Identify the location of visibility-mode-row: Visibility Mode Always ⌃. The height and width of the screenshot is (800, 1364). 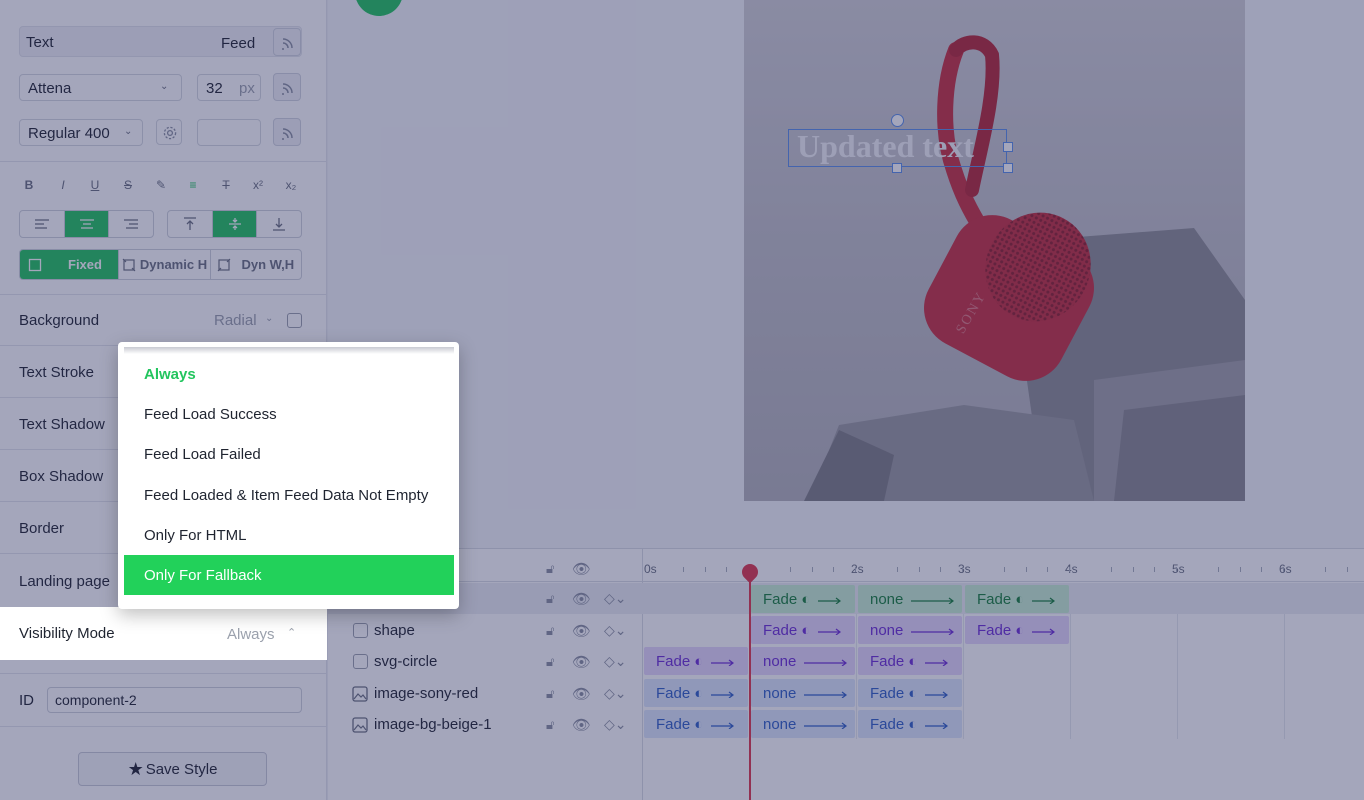
(163, 633).